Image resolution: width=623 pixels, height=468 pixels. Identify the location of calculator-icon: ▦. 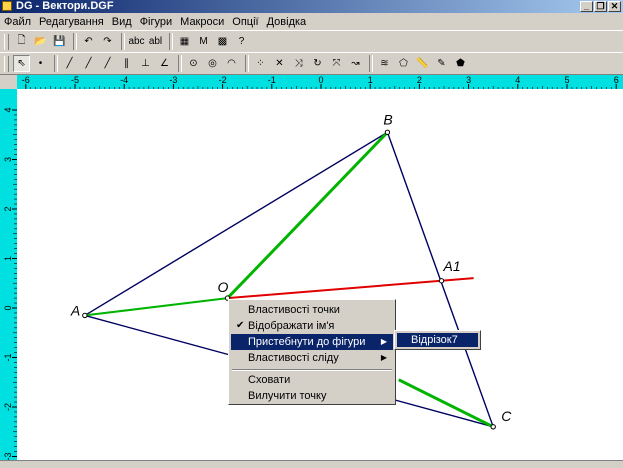
(184, 41).